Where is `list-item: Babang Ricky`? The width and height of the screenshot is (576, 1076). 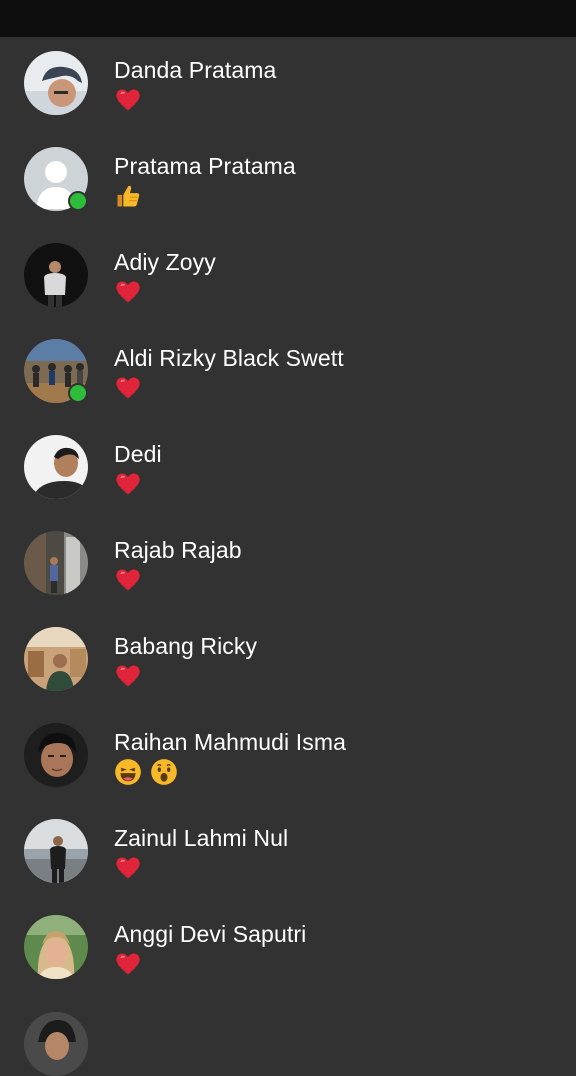
list-item: Babang Ricky is located at coordinates (288, 661).